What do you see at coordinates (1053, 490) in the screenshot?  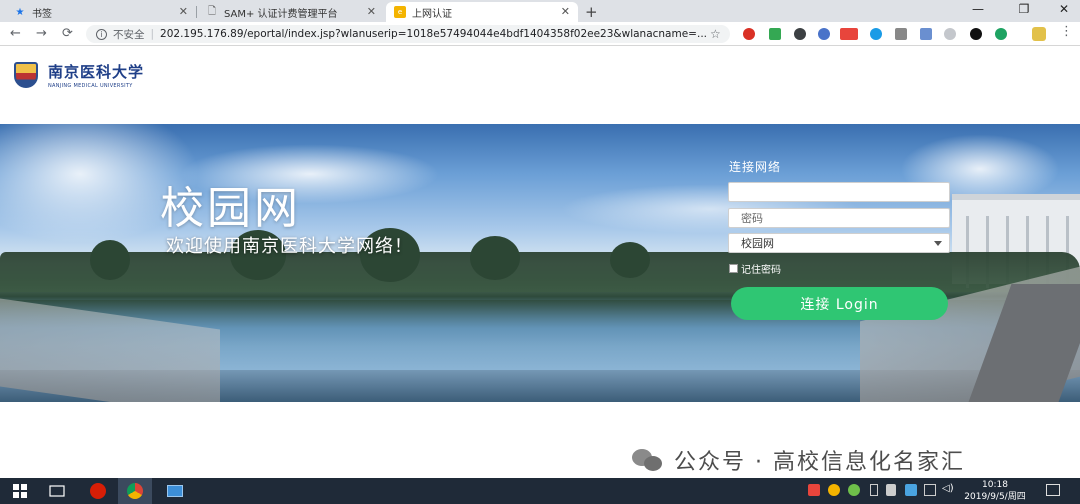 I see `notification-icon` at bounding box center [1053, 490].